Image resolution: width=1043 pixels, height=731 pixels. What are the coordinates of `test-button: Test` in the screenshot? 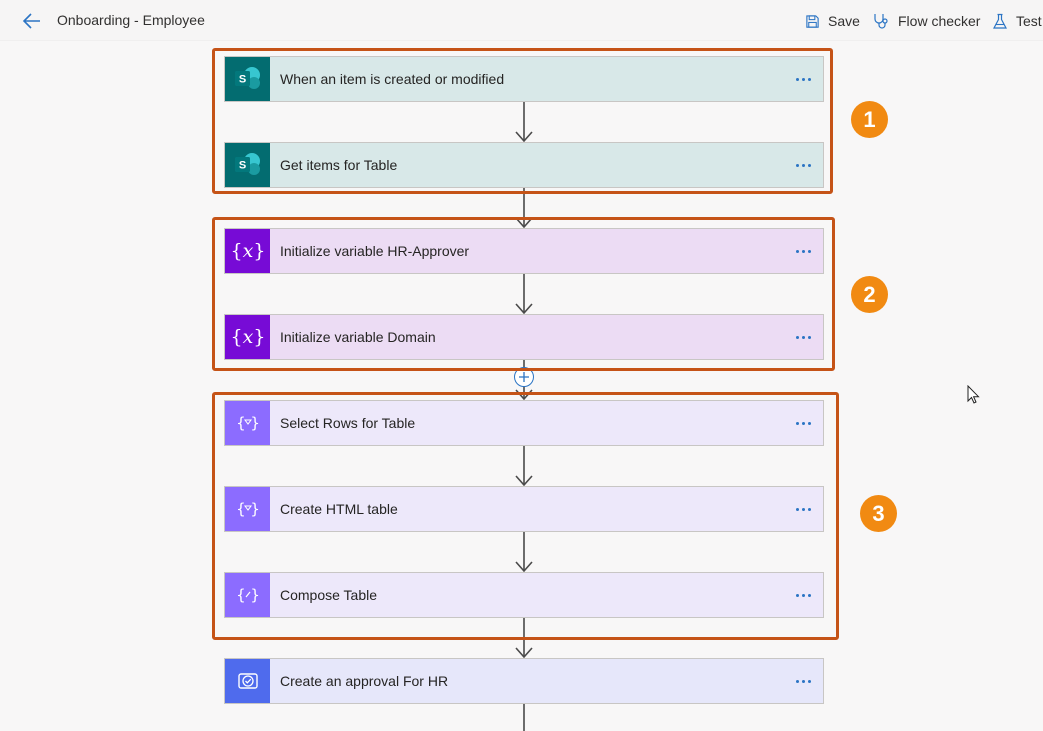 It's located at (1017, 21).